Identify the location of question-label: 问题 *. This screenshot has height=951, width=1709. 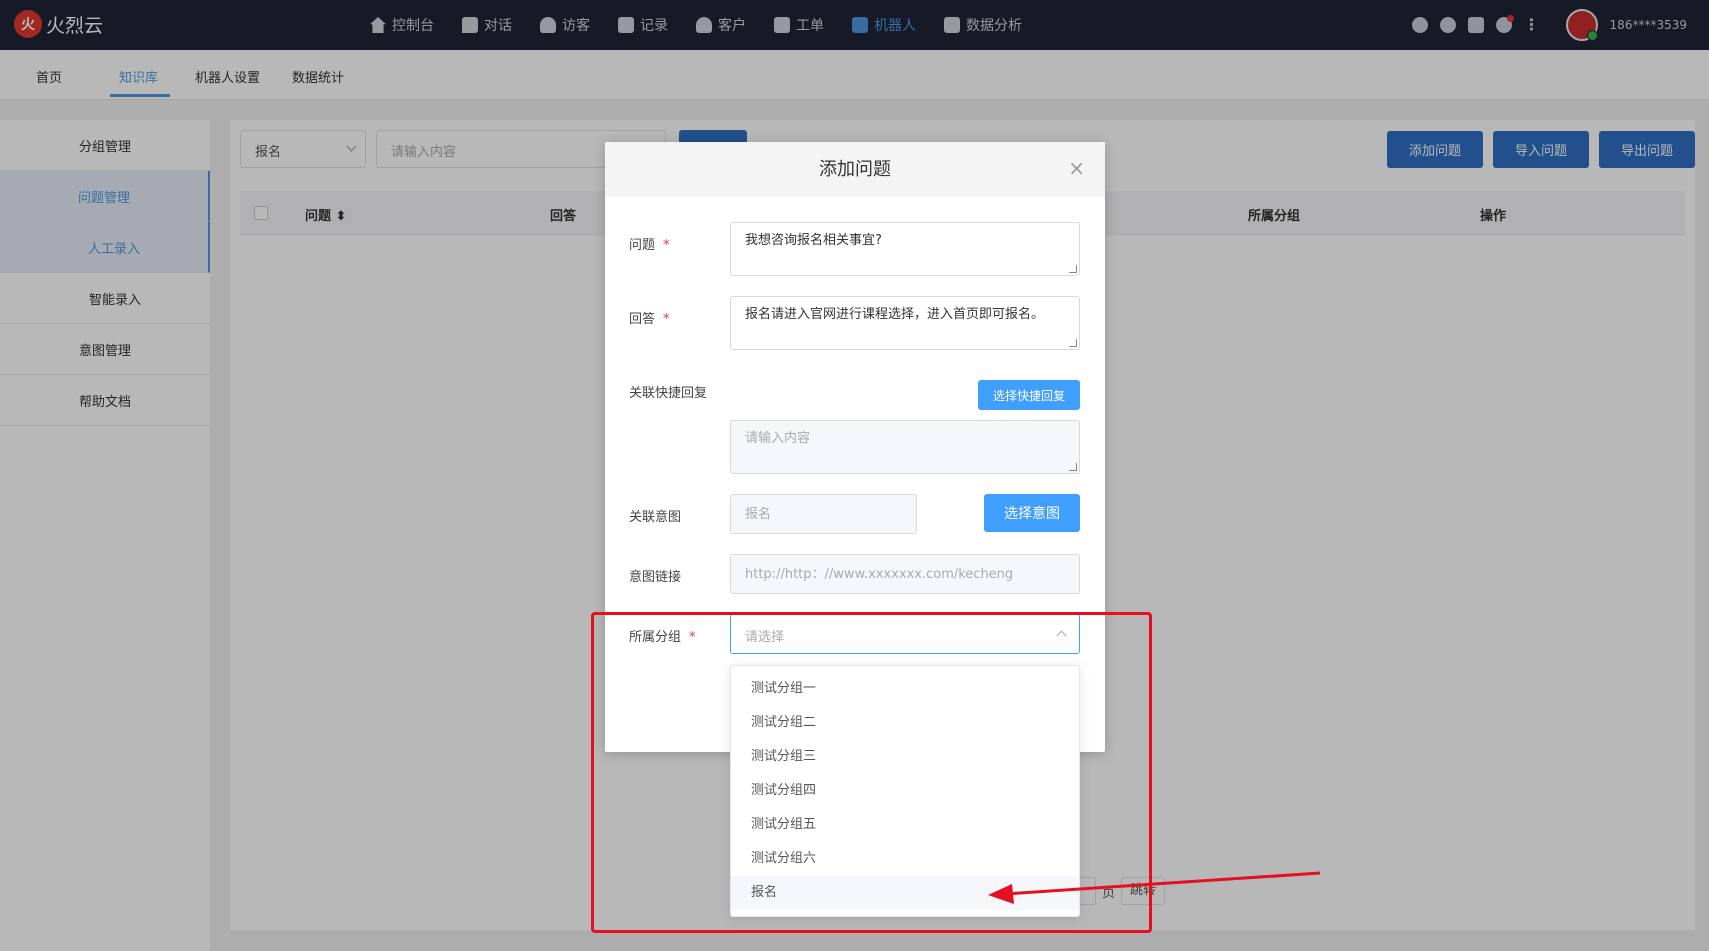
(649, 243).